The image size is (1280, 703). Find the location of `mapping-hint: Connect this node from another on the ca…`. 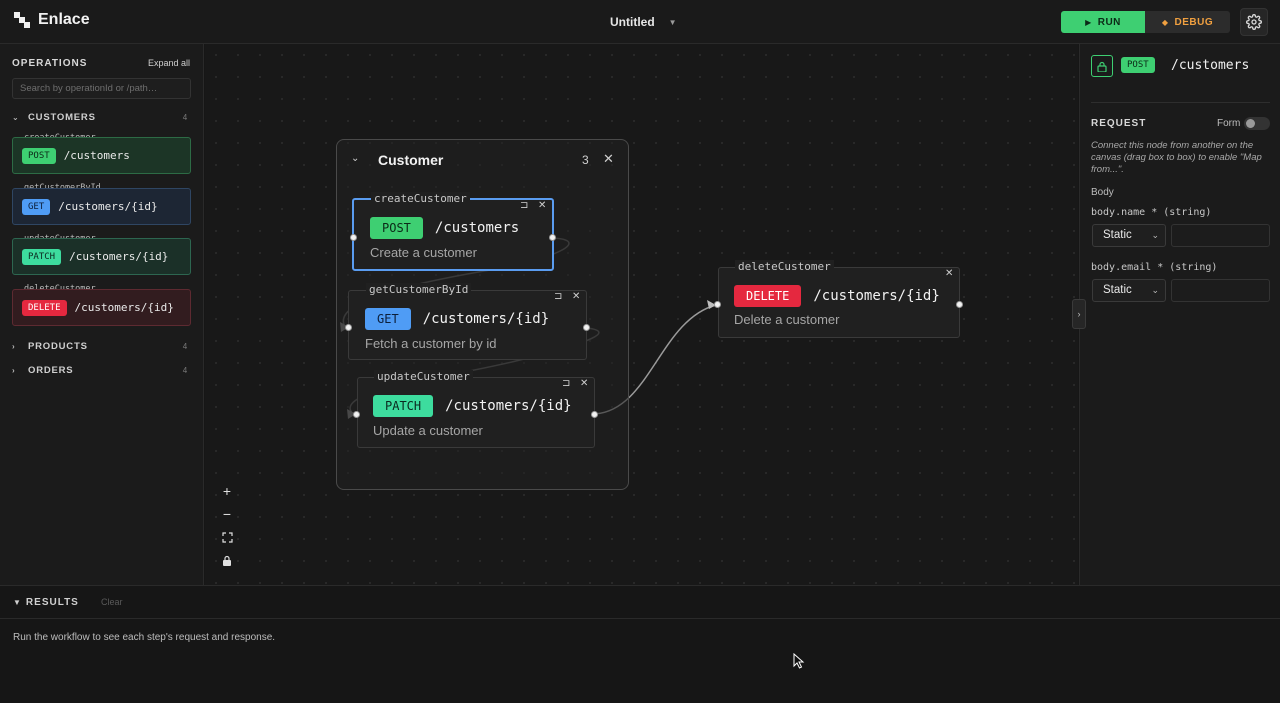

mapping-hint: Connect this node from another on the ca… is located at coordinates (1176, 157).